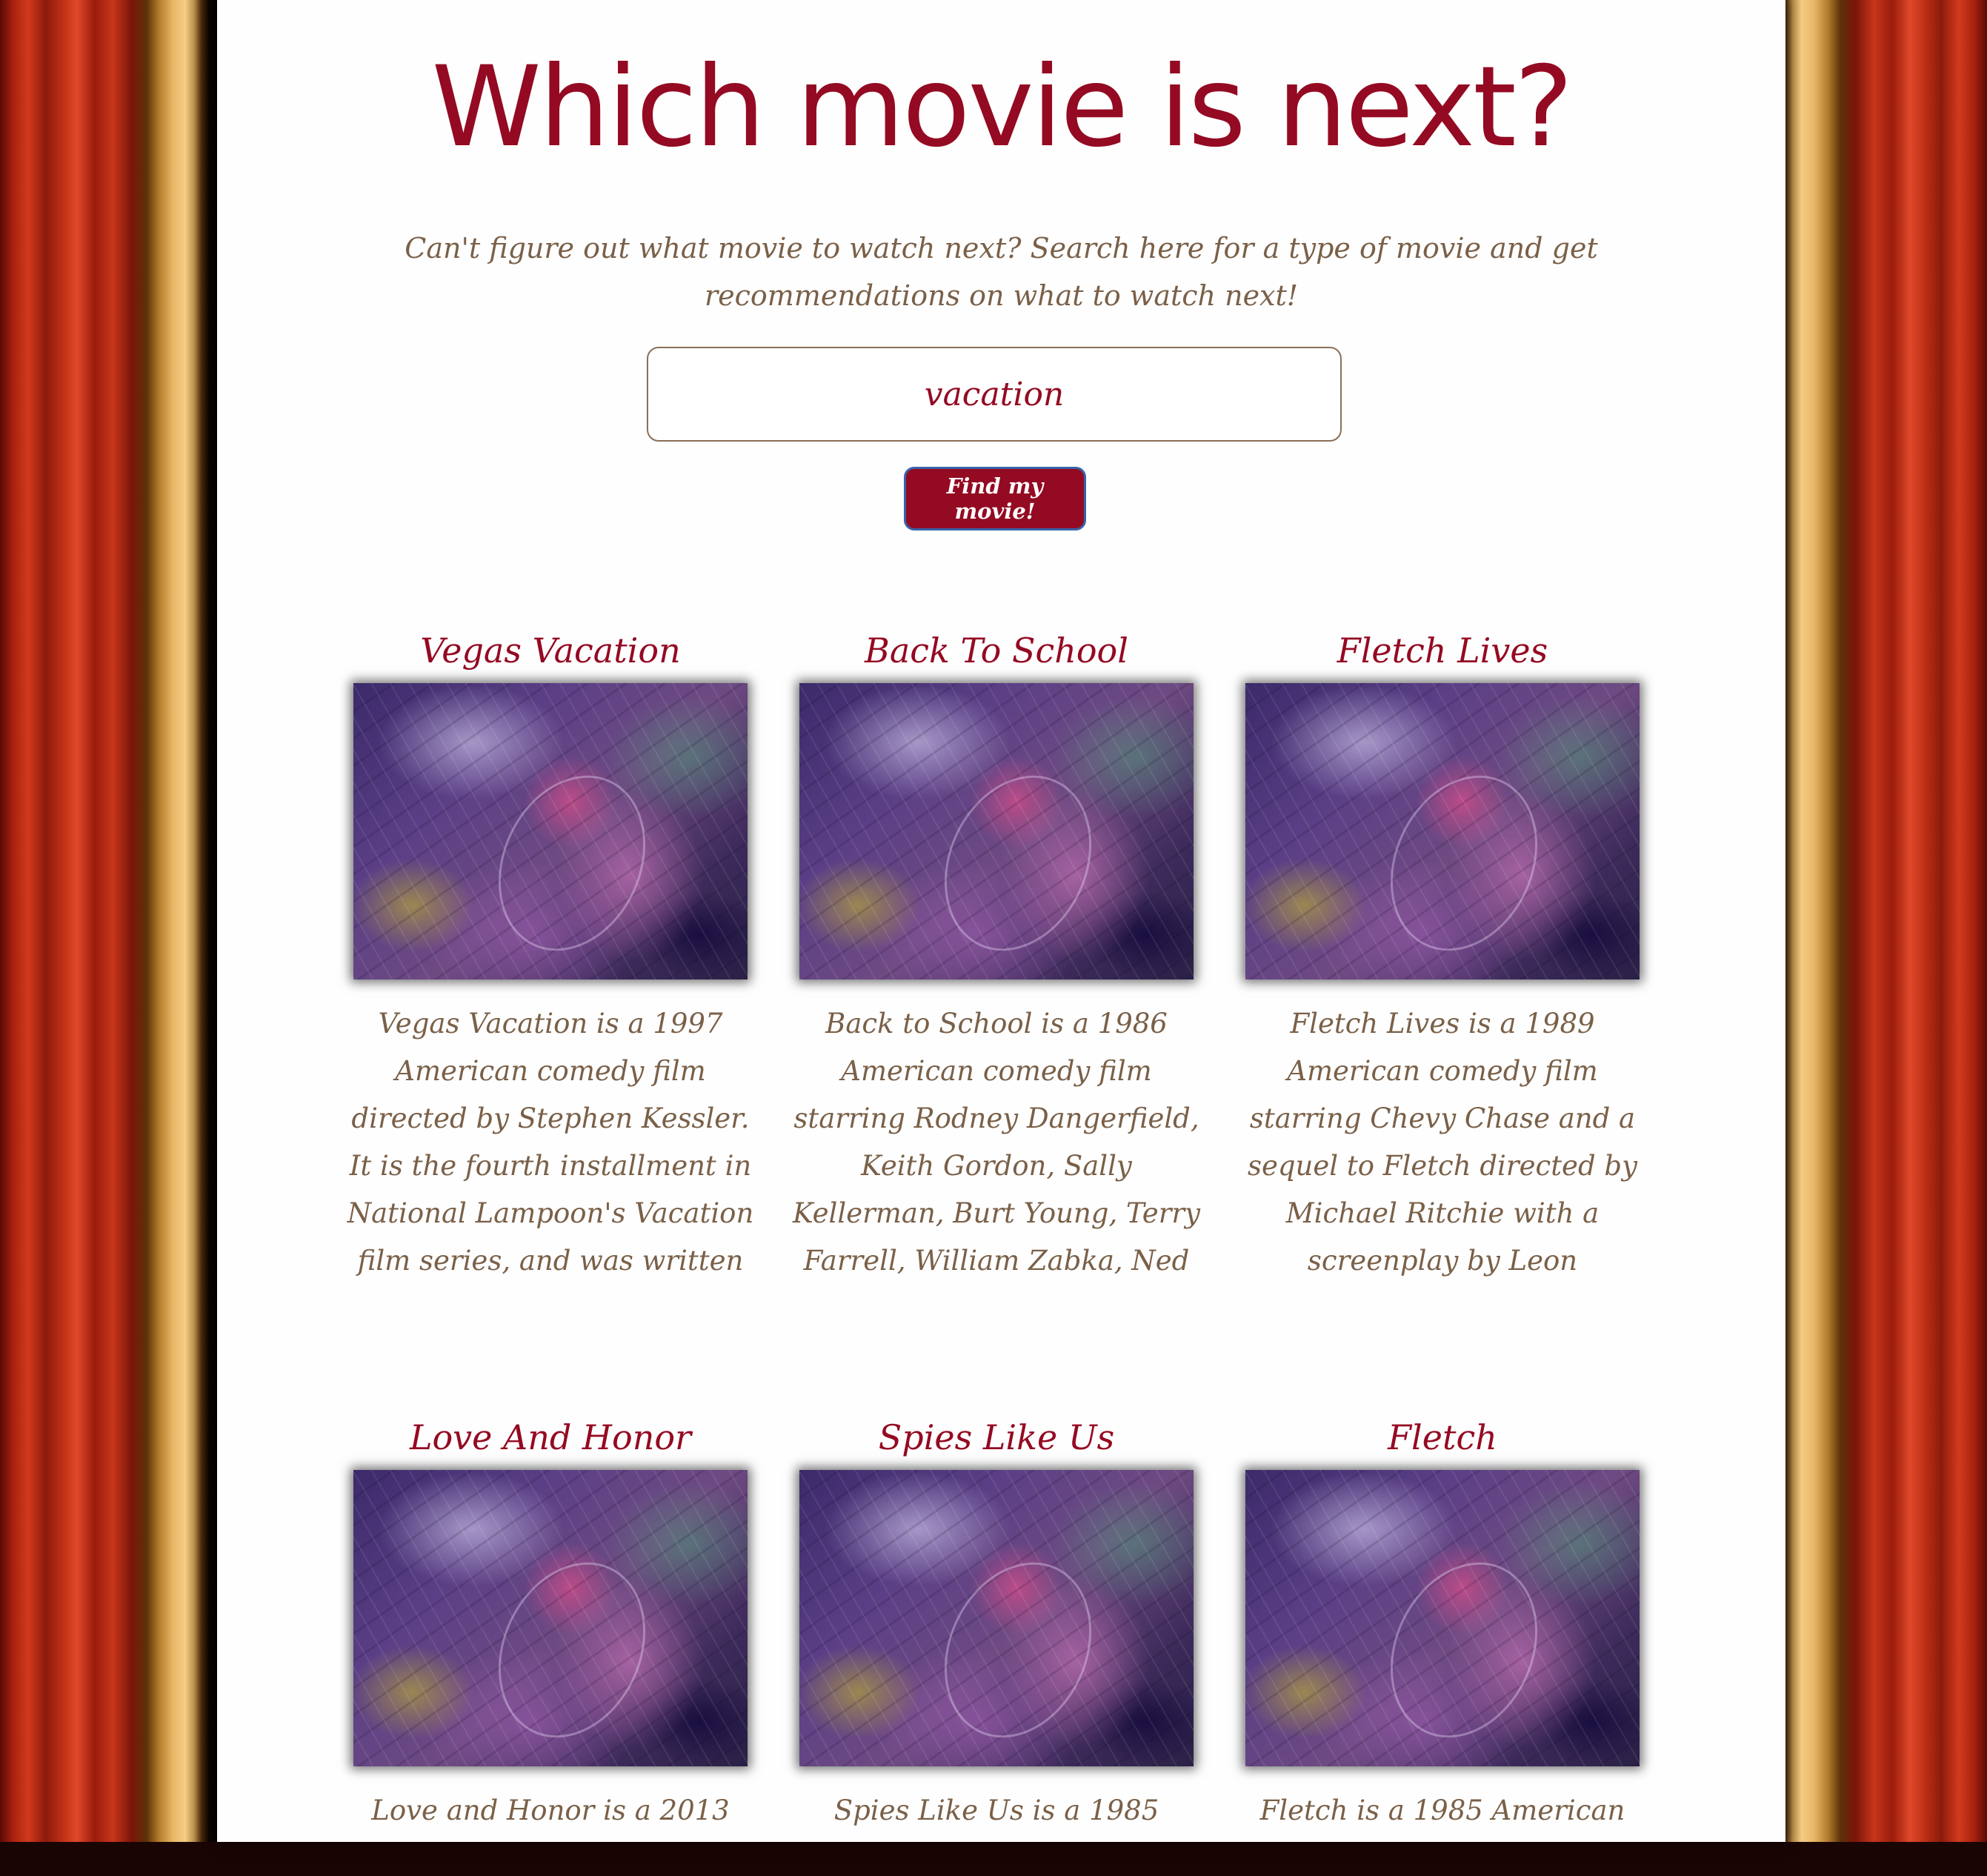 The image size is (1987, 1876). Describe the element at coordinates (111, 921) in the screenshot. I see `curtain-left` at that location.